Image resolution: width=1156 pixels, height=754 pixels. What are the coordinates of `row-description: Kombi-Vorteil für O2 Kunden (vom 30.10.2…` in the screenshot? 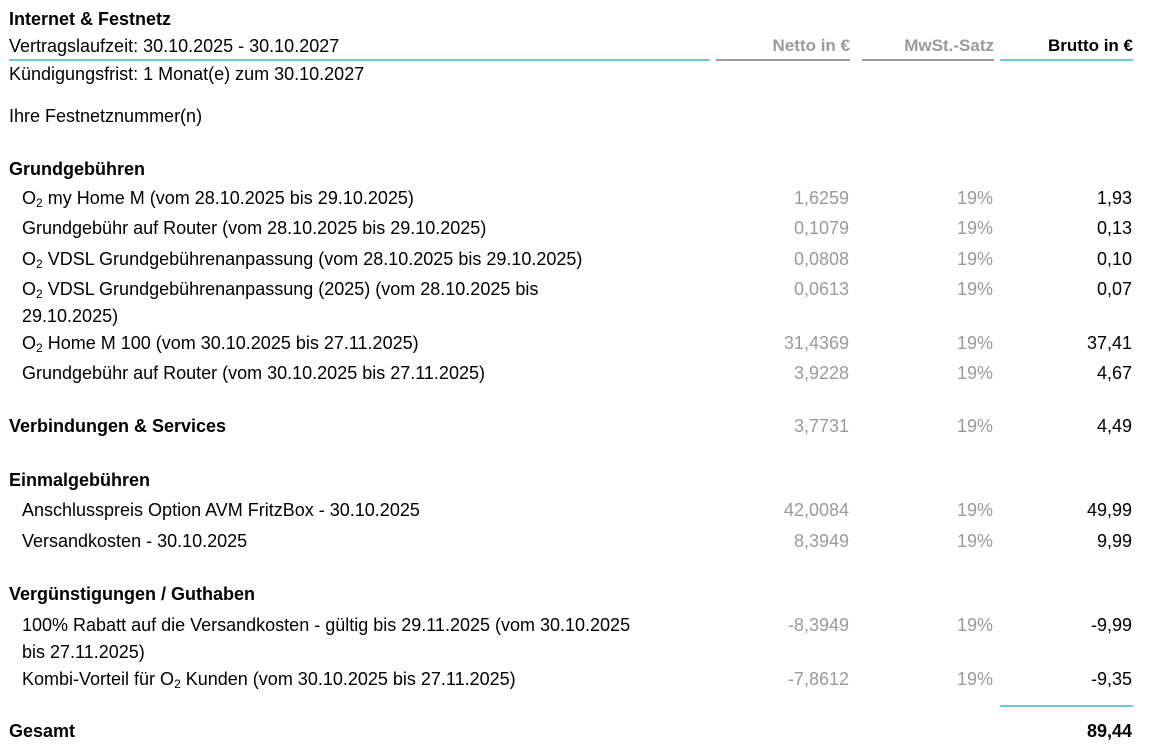 It's located at (269, 680).